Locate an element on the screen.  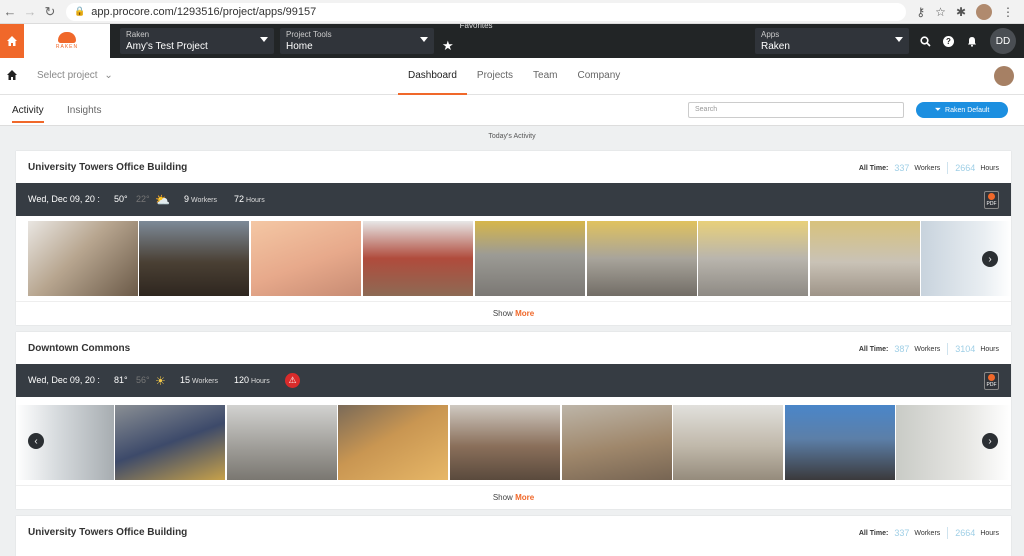
temp-low: 56° is located at coordinates (143, 380).